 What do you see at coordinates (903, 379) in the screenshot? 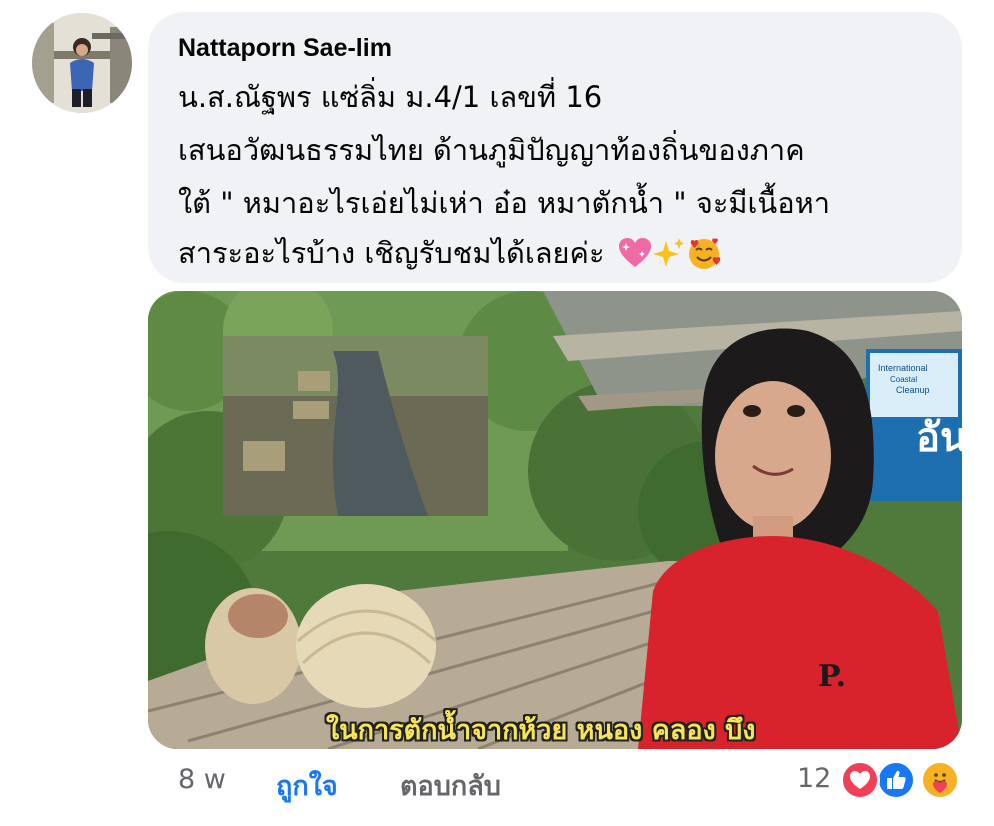
I see `sign-text: Coastal` at bounding box center [903, 379].